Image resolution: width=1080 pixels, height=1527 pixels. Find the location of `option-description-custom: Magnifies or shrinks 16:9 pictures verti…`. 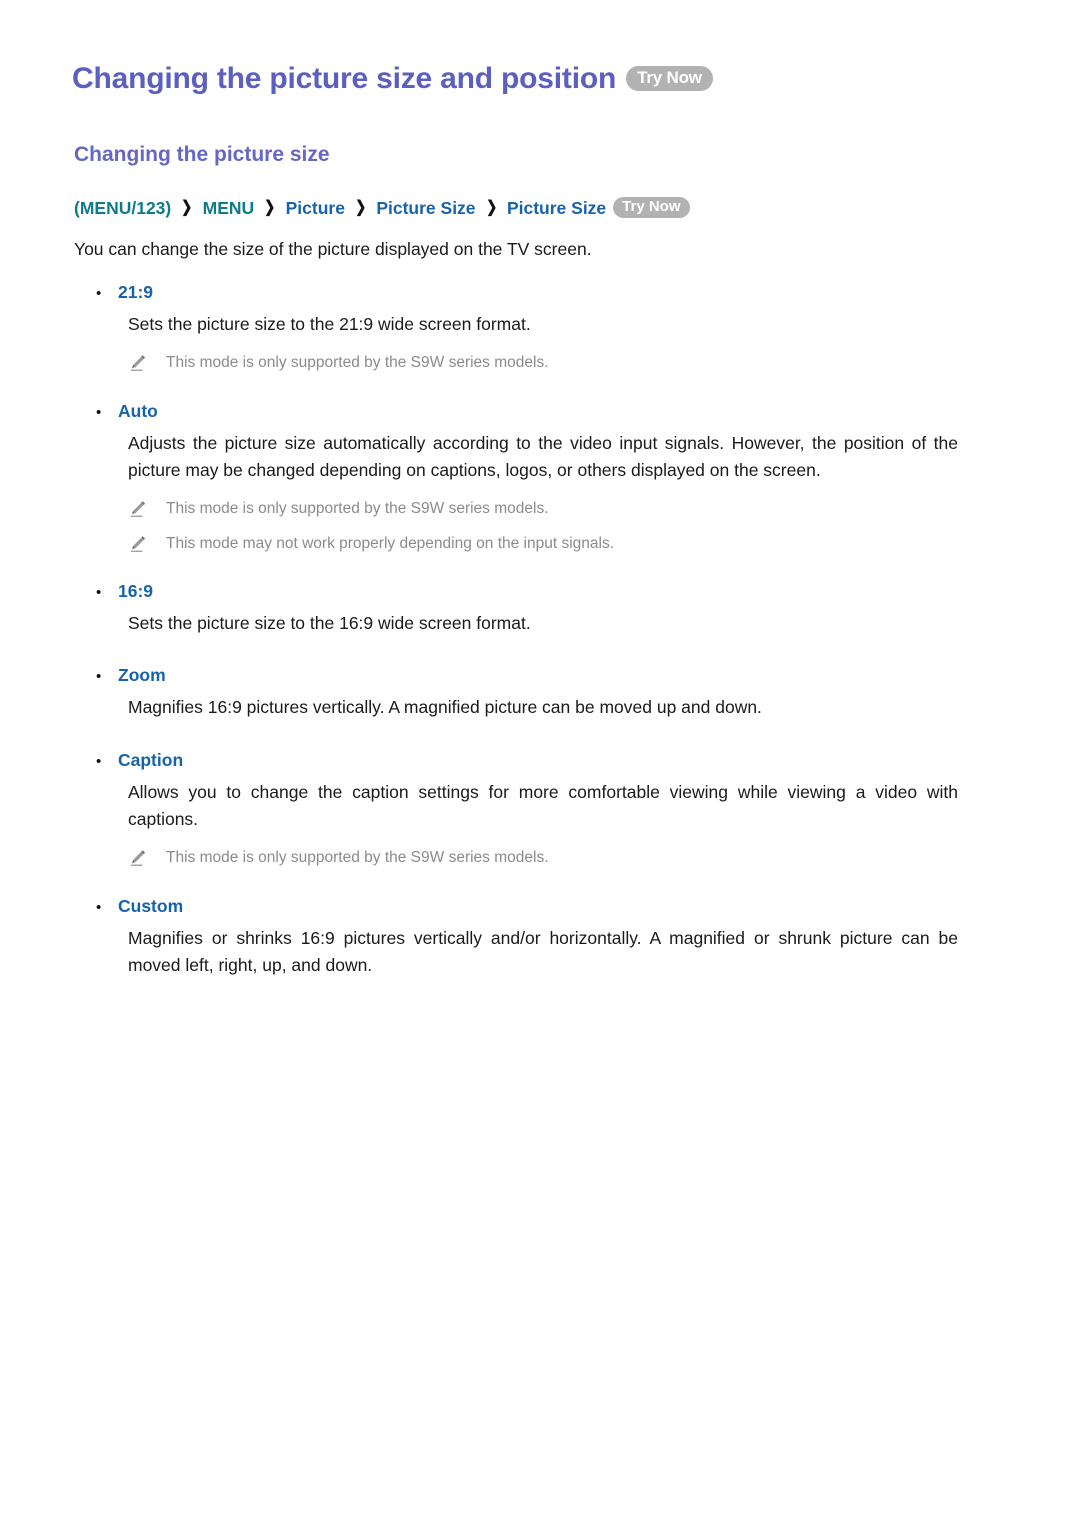

option-description-custom: Magnifies or shrinks 16:9 pictures verti… is located at coordinates (543, 951).